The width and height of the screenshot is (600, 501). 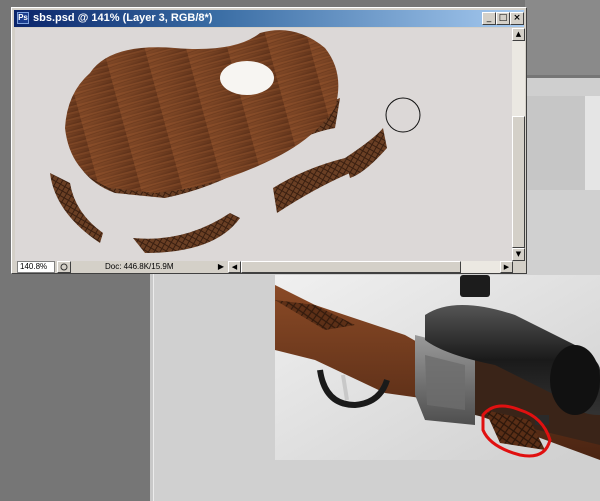 What do you see at coordinates (518, 34) in the screenshot?
I see `scroll-up-arrow-icon: ▲` at bounding box center [518, 34].